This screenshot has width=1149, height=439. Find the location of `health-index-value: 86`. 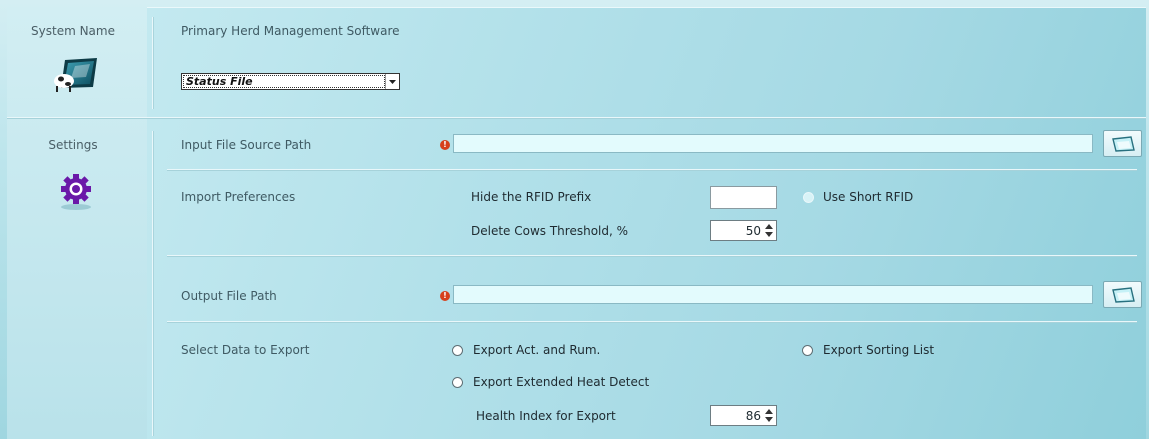

health-index-value: 86 is located at coordinates (753, 416).